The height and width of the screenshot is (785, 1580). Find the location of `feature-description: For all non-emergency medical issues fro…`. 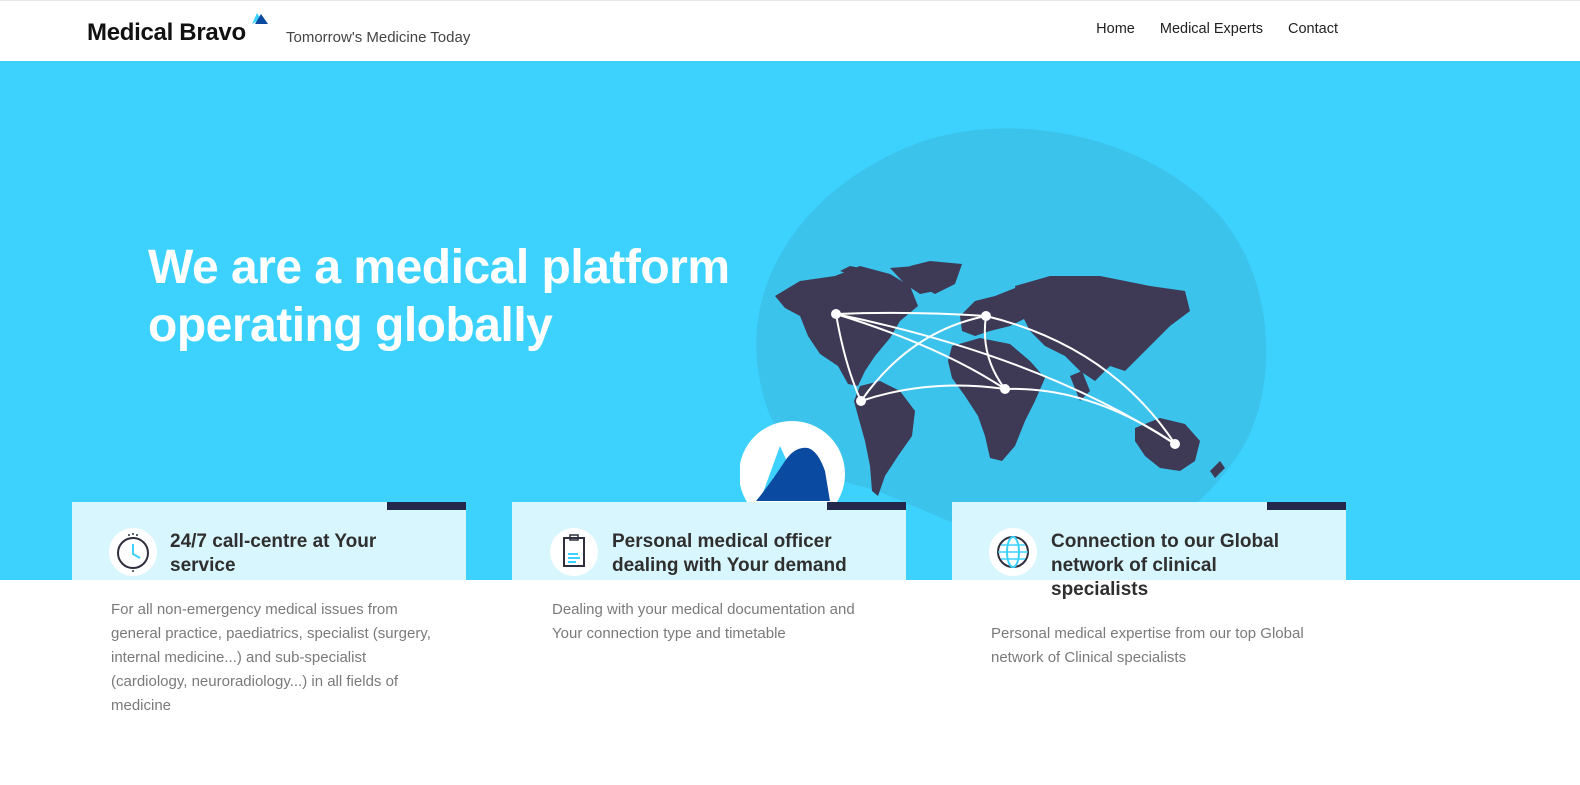

feature-description: For all non-emergency medical issues fro… is located at coordinates (271, 657).